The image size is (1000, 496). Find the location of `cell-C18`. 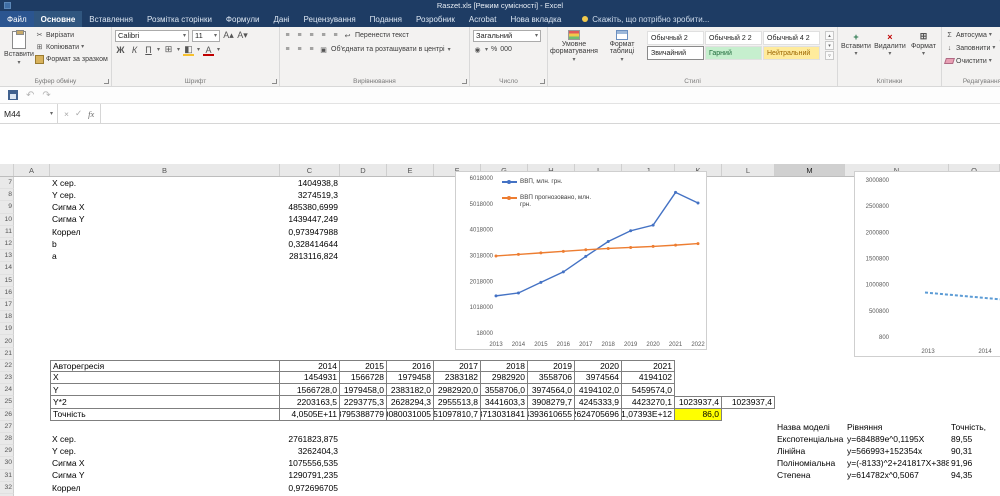

cell-C18 is located at coordinates (310, 317).